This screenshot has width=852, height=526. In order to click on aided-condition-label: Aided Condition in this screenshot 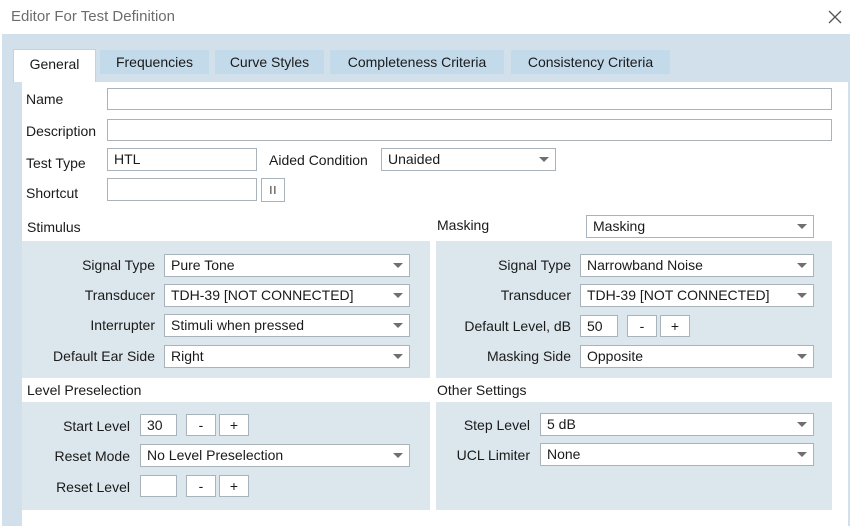, I will do `click(318, 160)`.